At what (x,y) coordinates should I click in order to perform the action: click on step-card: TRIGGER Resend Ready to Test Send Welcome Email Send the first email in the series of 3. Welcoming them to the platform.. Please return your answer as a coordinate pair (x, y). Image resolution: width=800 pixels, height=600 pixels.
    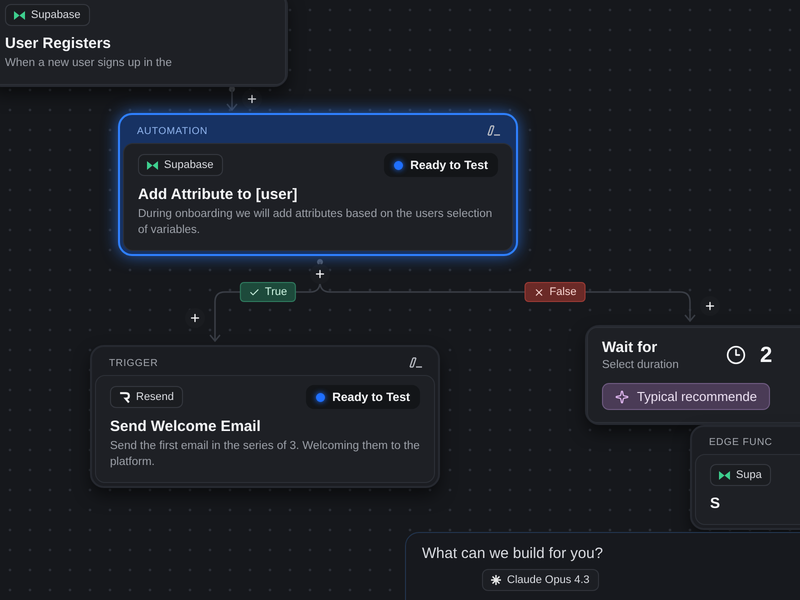
    Looking at the image, I should click on (265, 416).